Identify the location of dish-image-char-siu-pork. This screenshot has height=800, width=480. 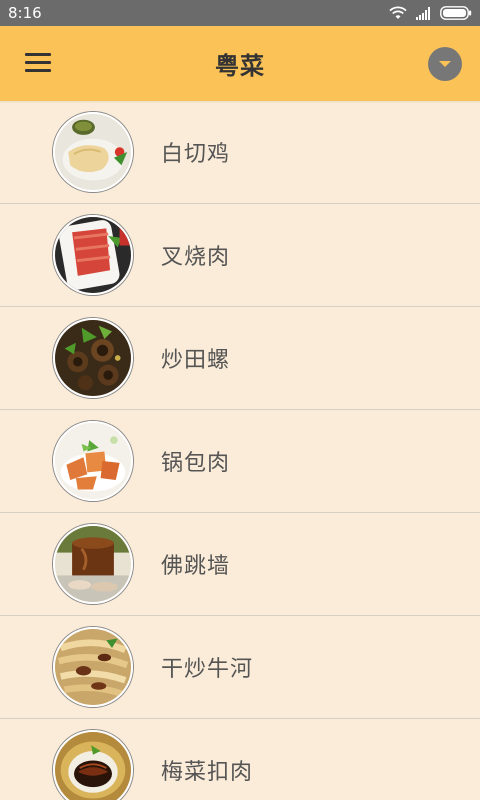
(93, 255).